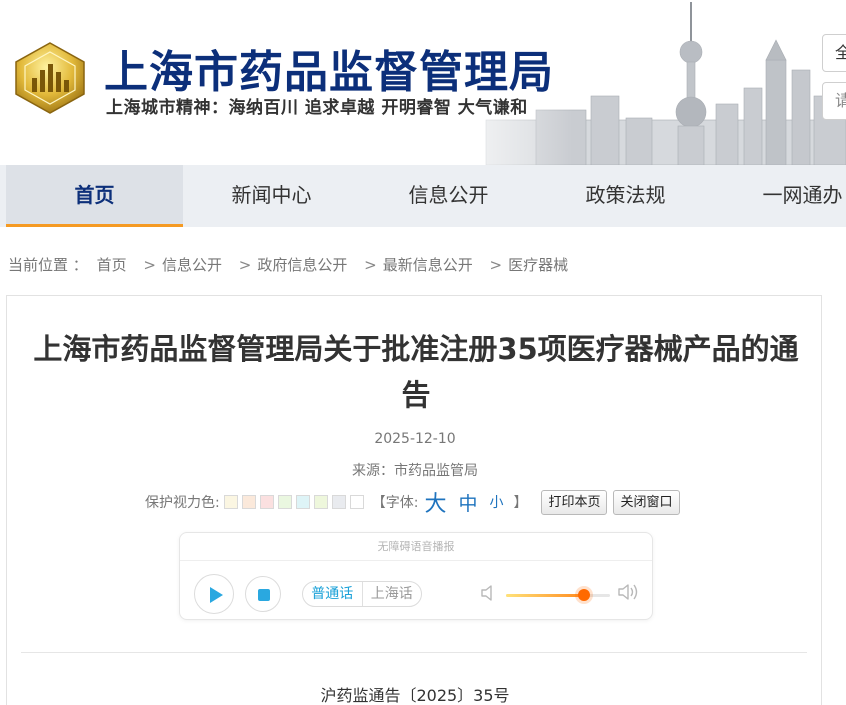 This screenshot has height=705, width=846. What do you see at coordinates (448, 196) in the screenshot?
I see `nav-item-info-disclosure: 信息公开` at bounding box center [448, 196].